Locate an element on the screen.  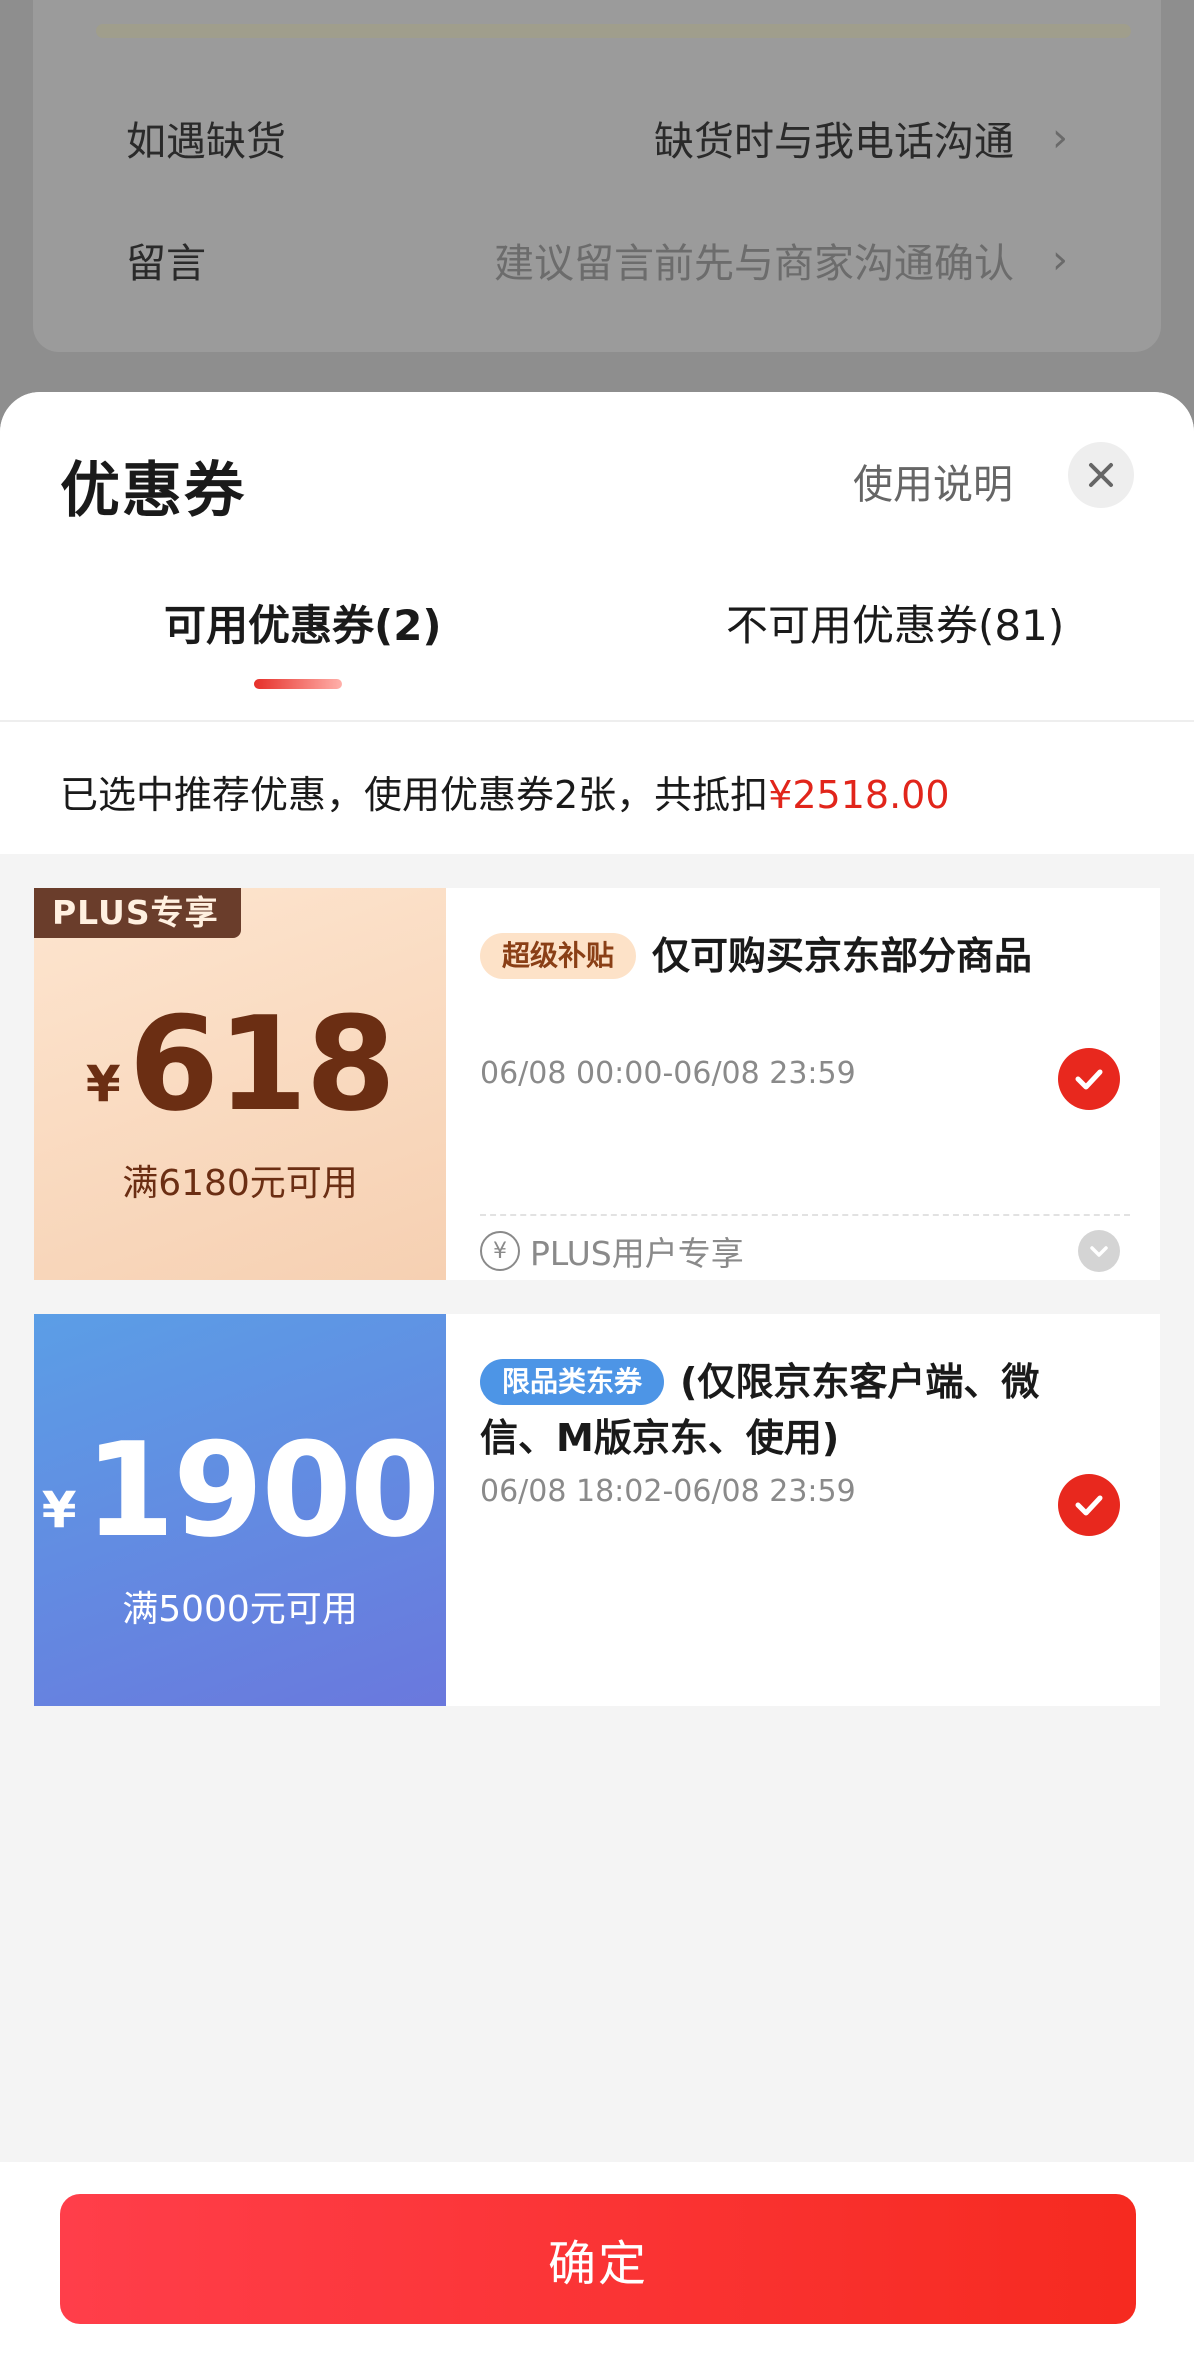
close-button is located at coordinates (1101, 475).